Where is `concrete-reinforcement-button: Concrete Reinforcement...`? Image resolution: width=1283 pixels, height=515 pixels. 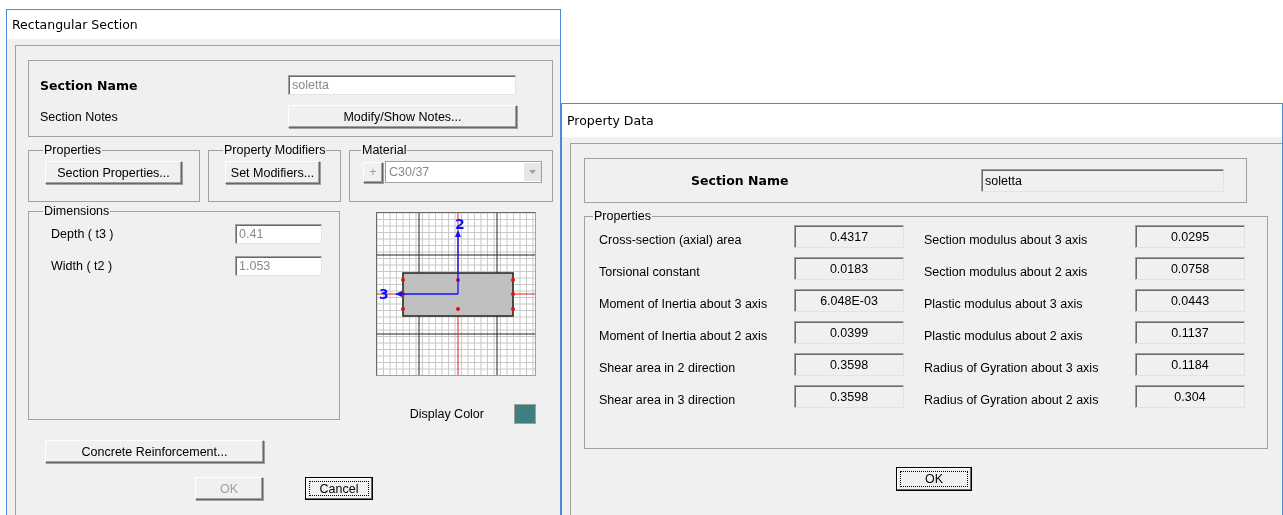
concrete-reinforcement-button: Concrete Reinforcement... is located at coordinates (154, 451).